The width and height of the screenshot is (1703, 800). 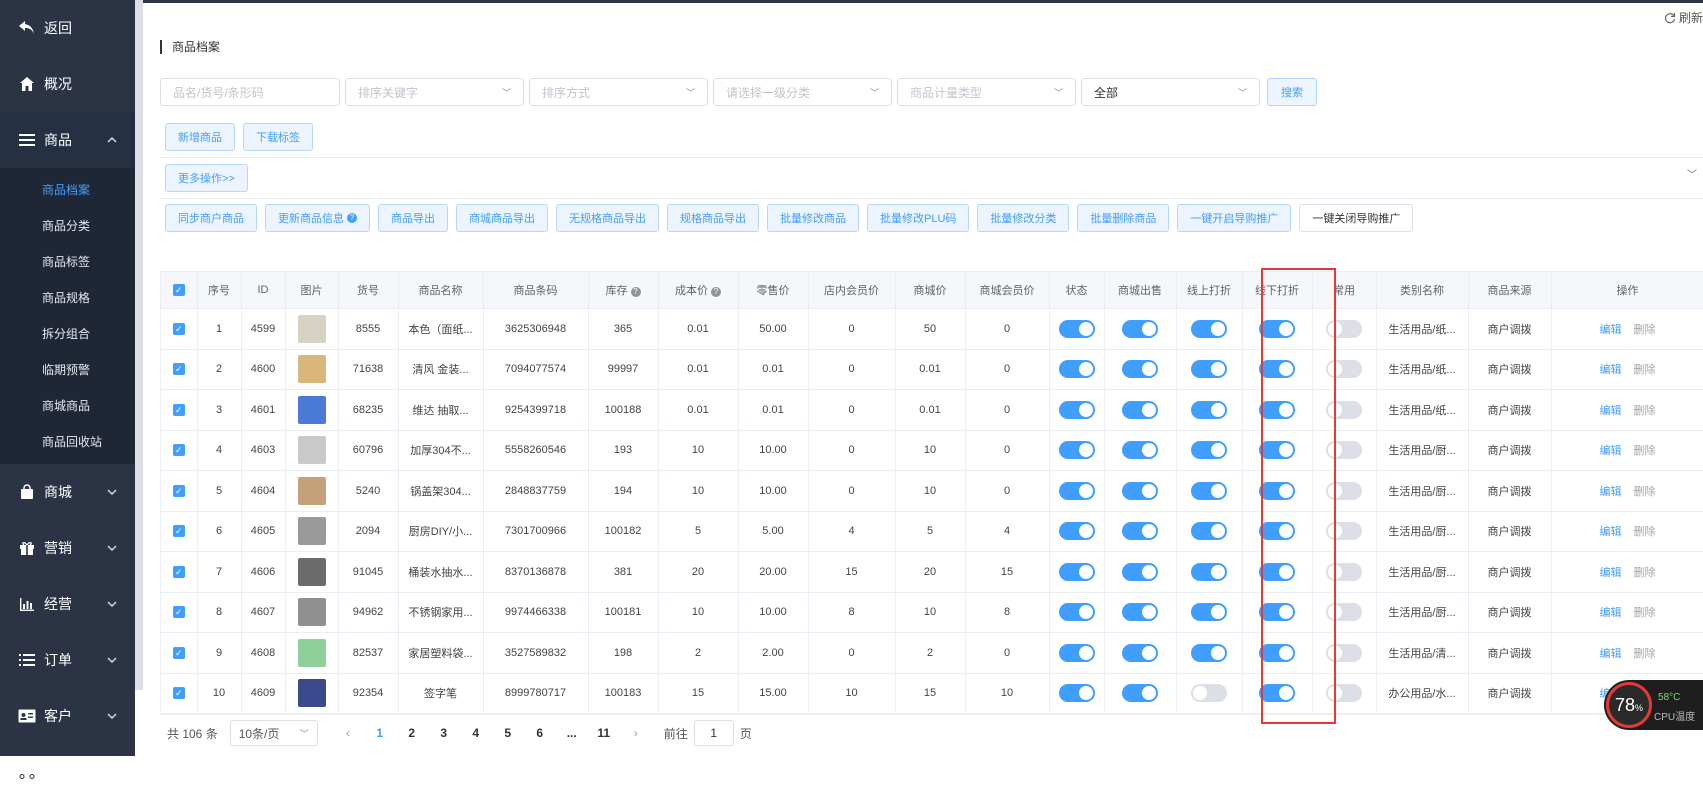 I want to click on sub-item-goods-tag: 商品标签, so click(x=67, y=262).